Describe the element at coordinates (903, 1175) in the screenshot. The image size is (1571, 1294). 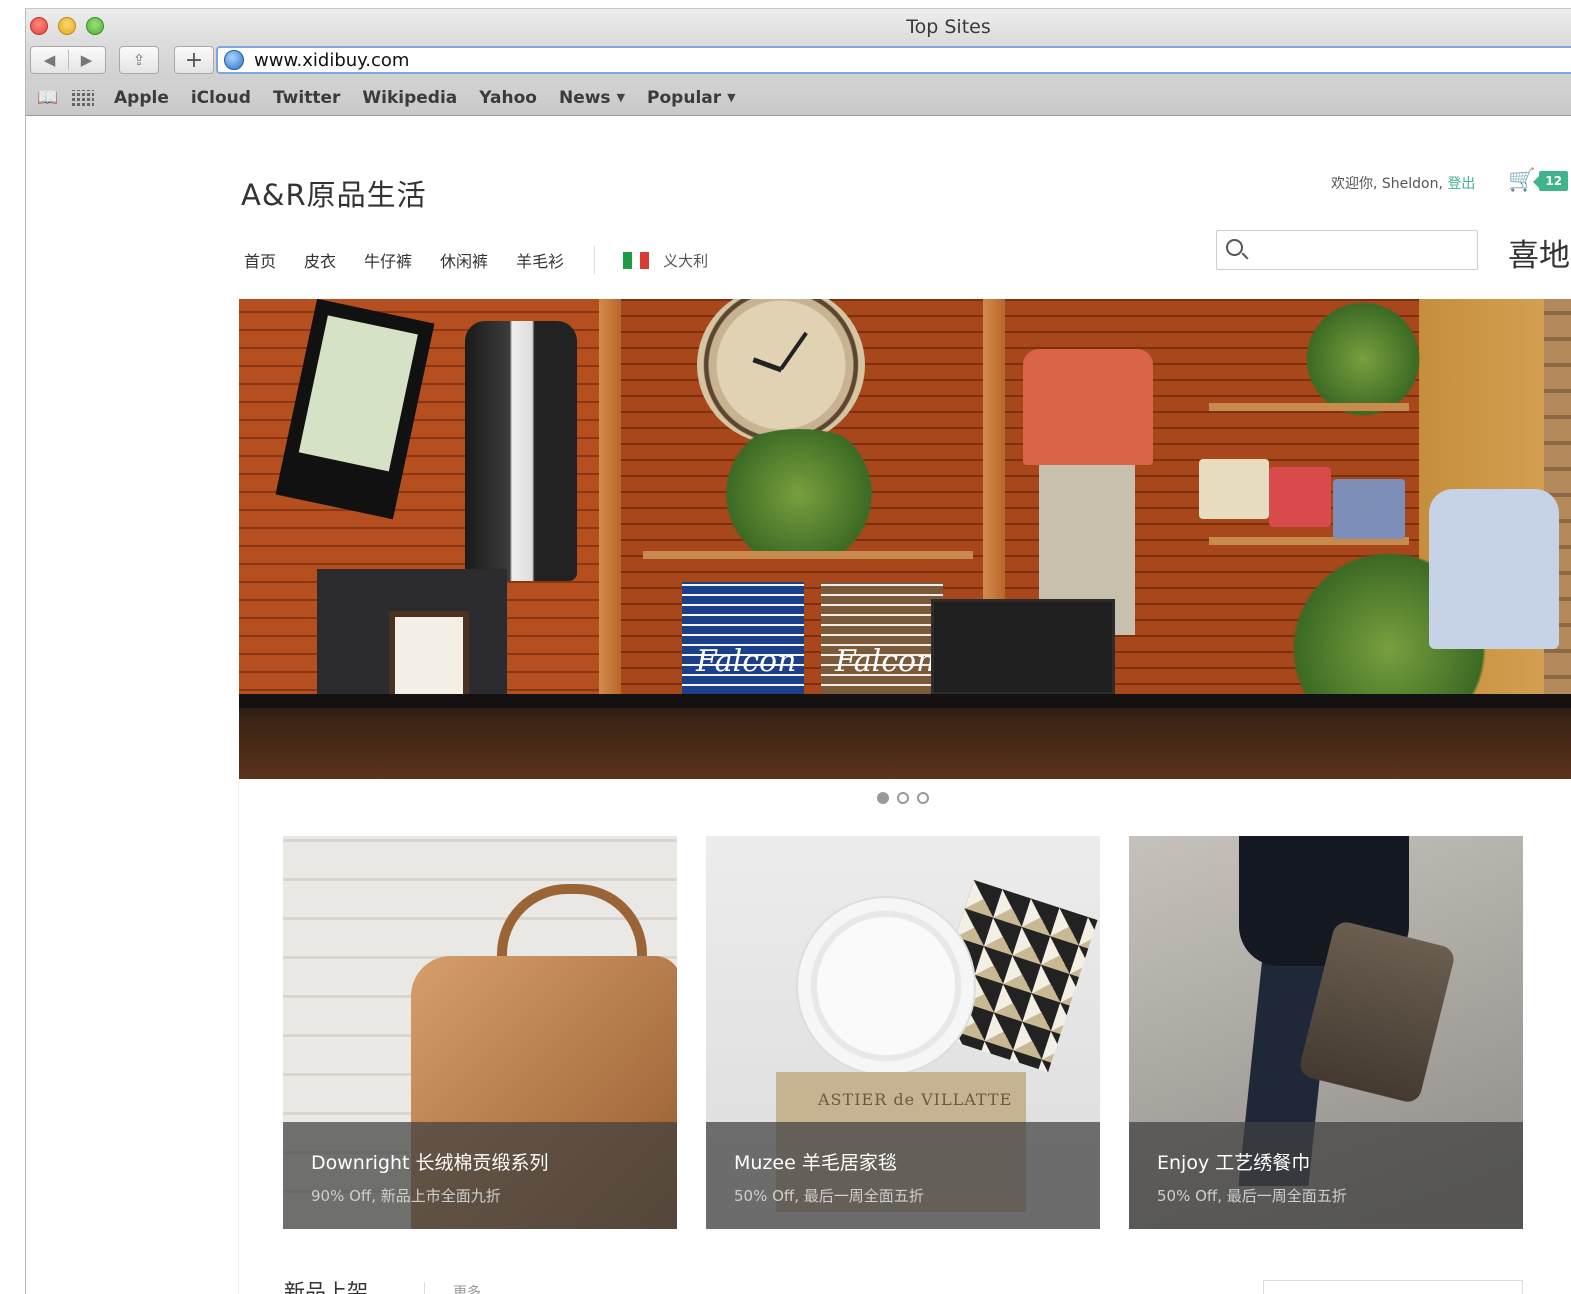
I see `promo-caption: Muzee 羊毛居家毯 50% Off, 最后一周全面五折` at that location.